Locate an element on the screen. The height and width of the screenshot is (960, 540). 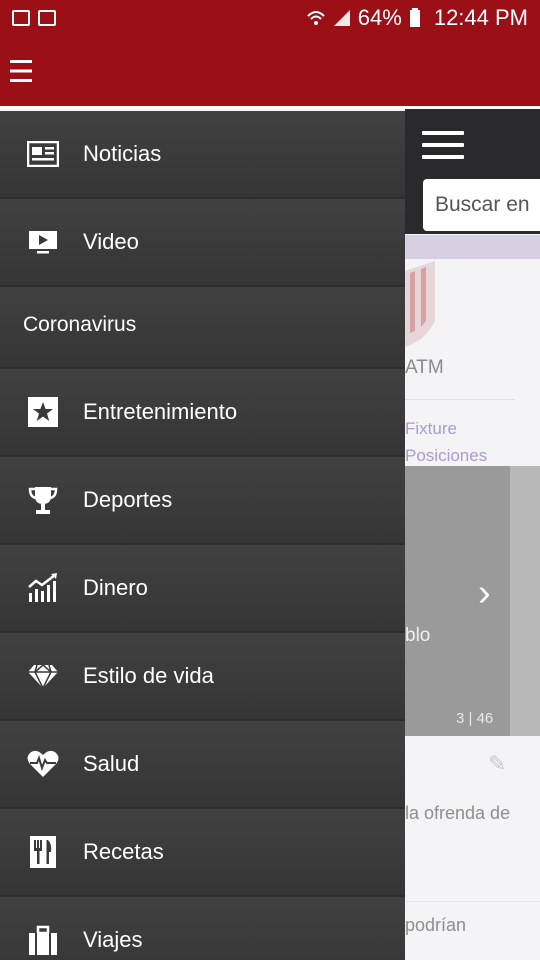
drawer-item-label: Deportes is located at coordinates (128, 499).